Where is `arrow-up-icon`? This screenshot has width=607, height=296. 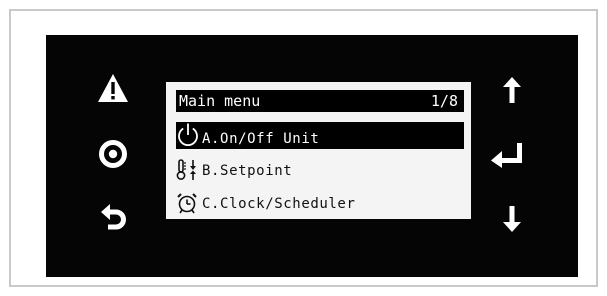
arrow-up-icon is located at coordinates (512, 90).